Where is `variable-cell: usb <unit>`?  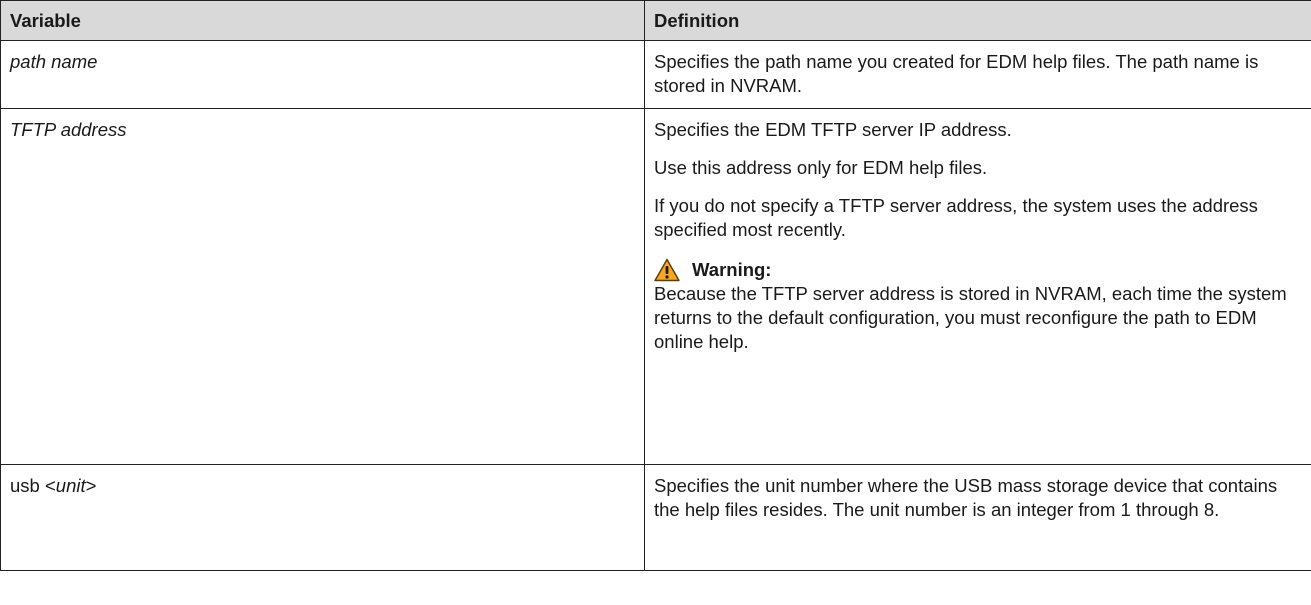
variable-cell: usb <unit> is located at coordinates (322, 517).